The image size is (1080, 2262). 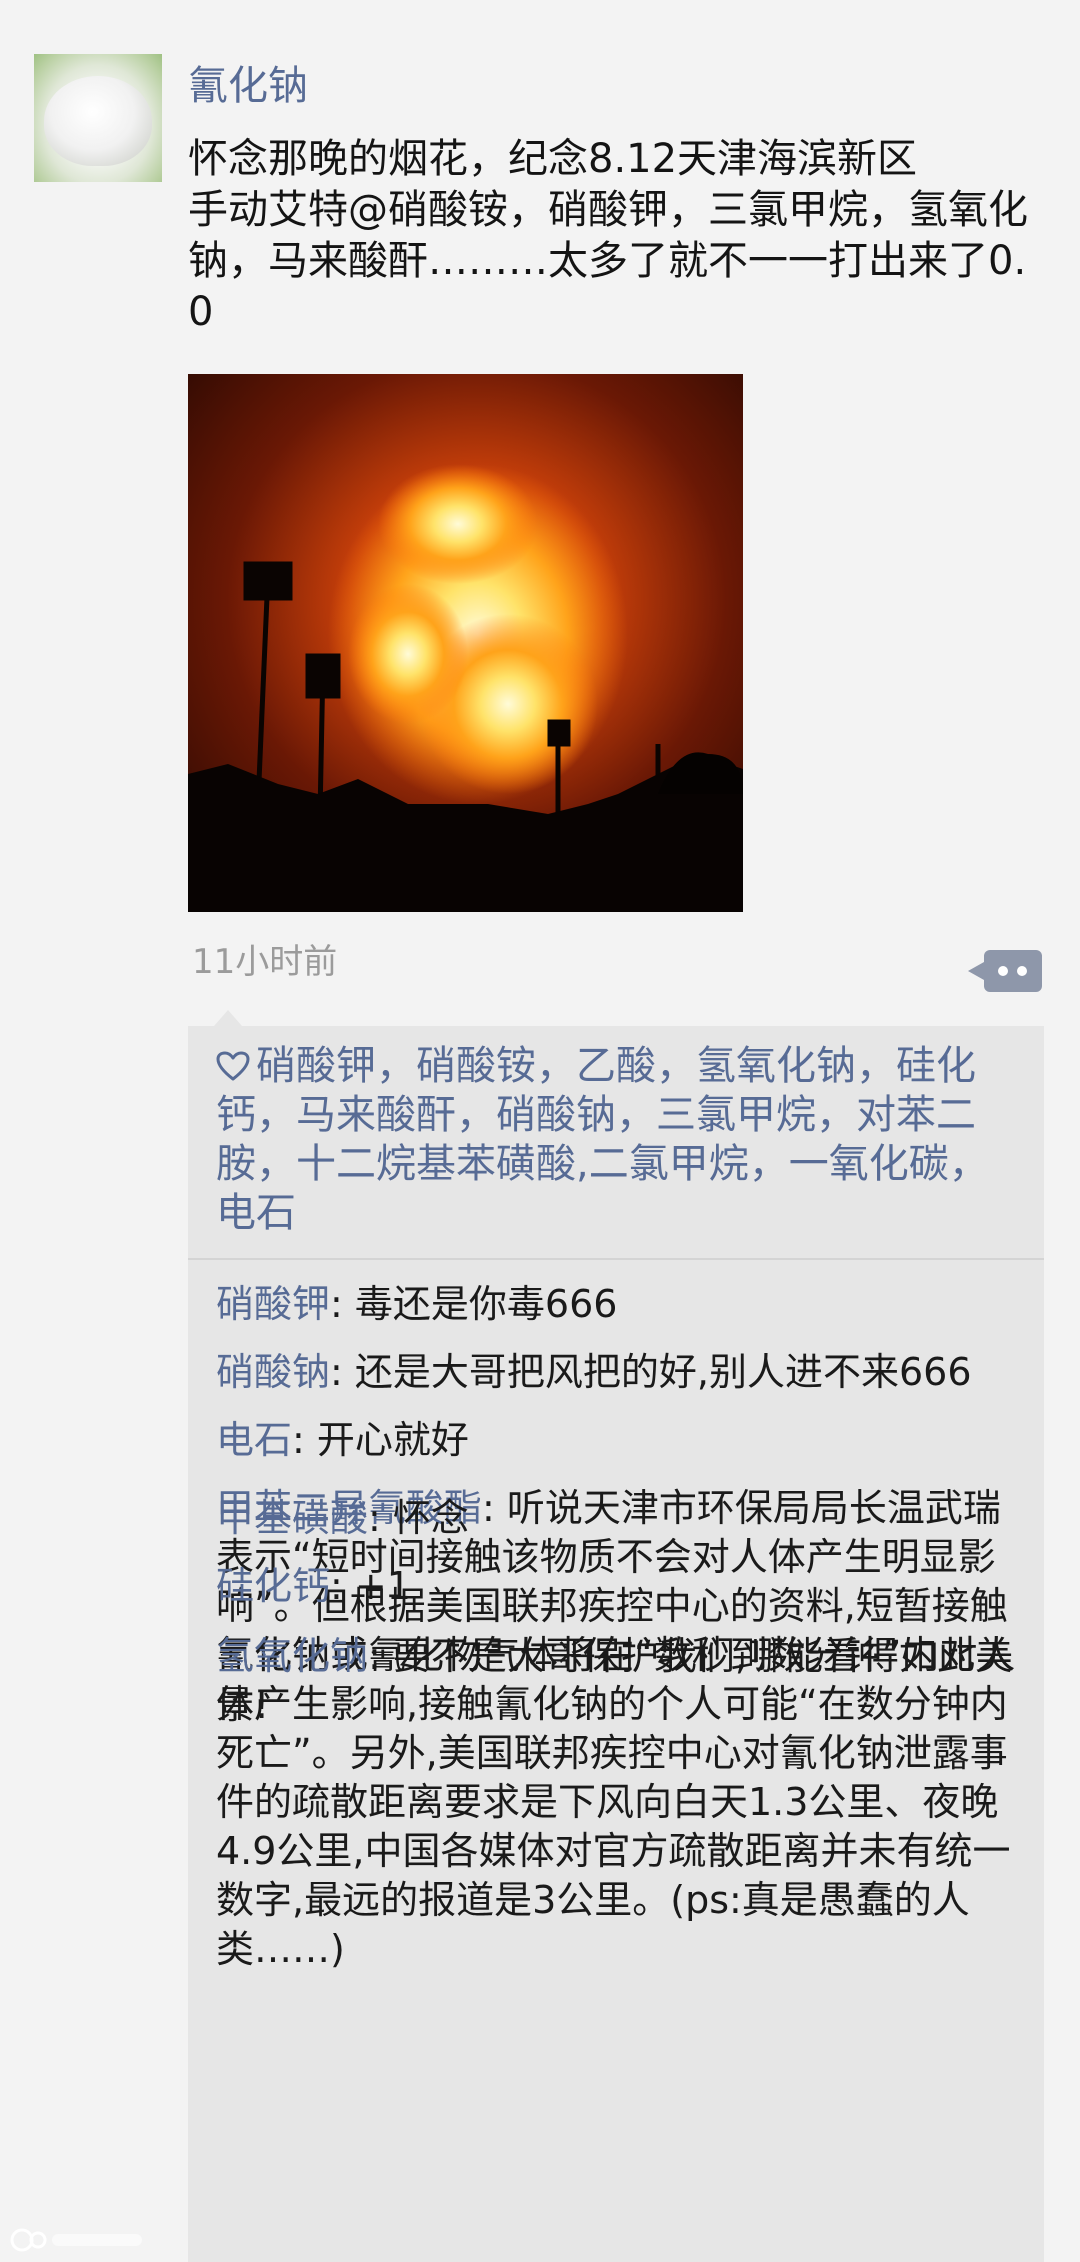 I want to click on comment-item: 硅化钙: +1, so click(x=622, y=1586).